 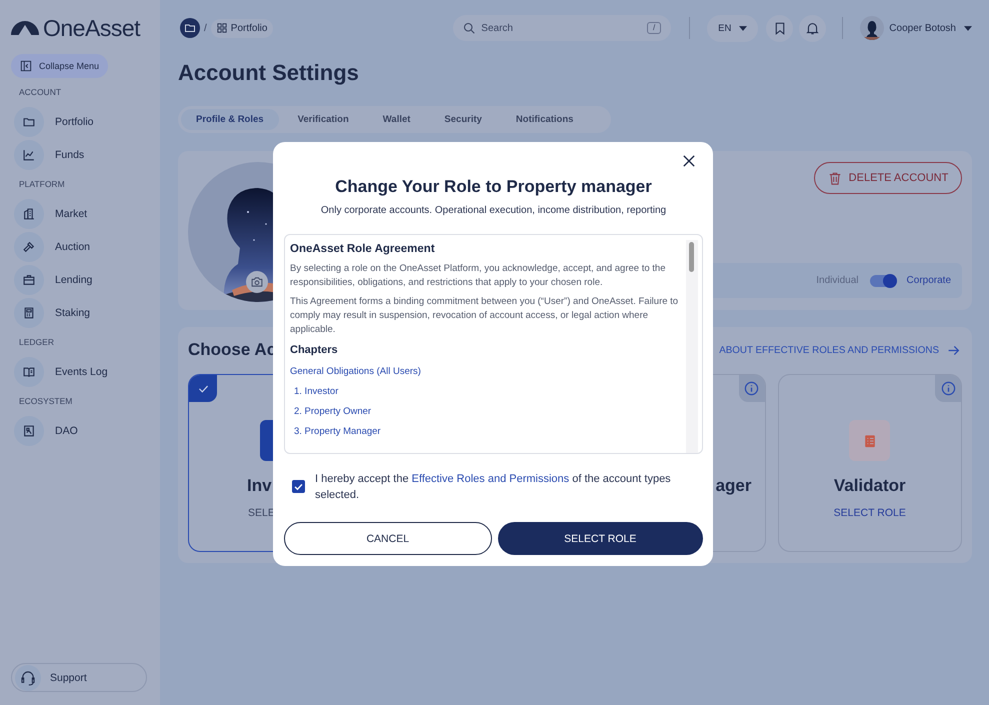 I want to click on corporate-label: Corporate, so click(x=928, y=280).